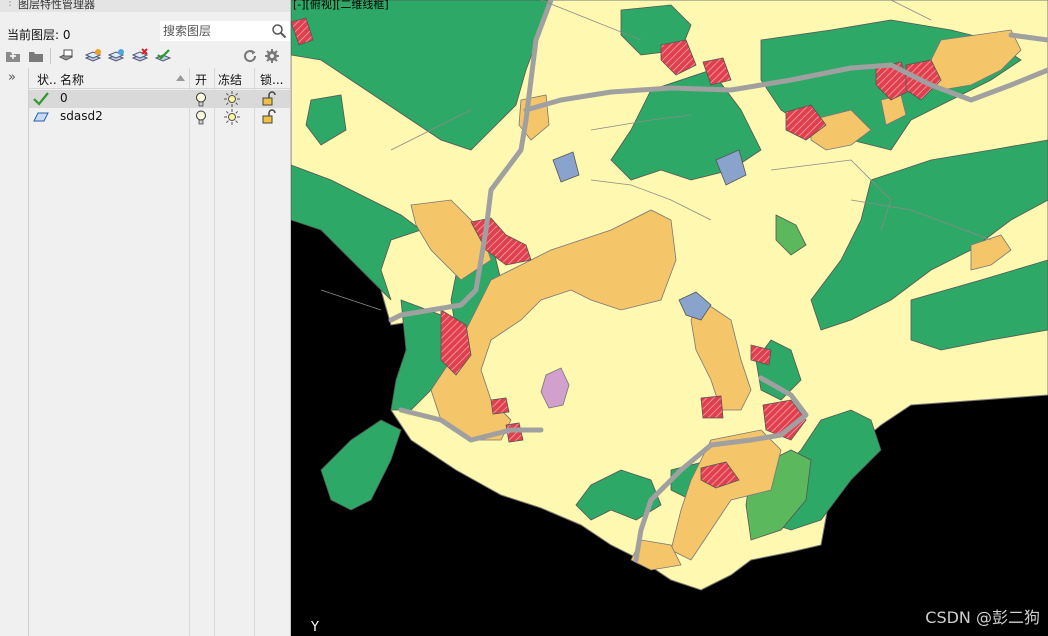 The width and height of the screenshot is (1048, 636). I want to click on new-layer-icon, so click(93, 56).